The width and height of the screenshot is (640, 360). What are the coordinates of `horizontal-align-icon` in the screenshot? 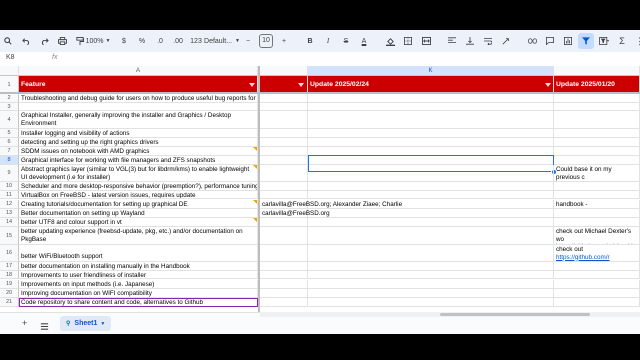 It's located at (452, 41).